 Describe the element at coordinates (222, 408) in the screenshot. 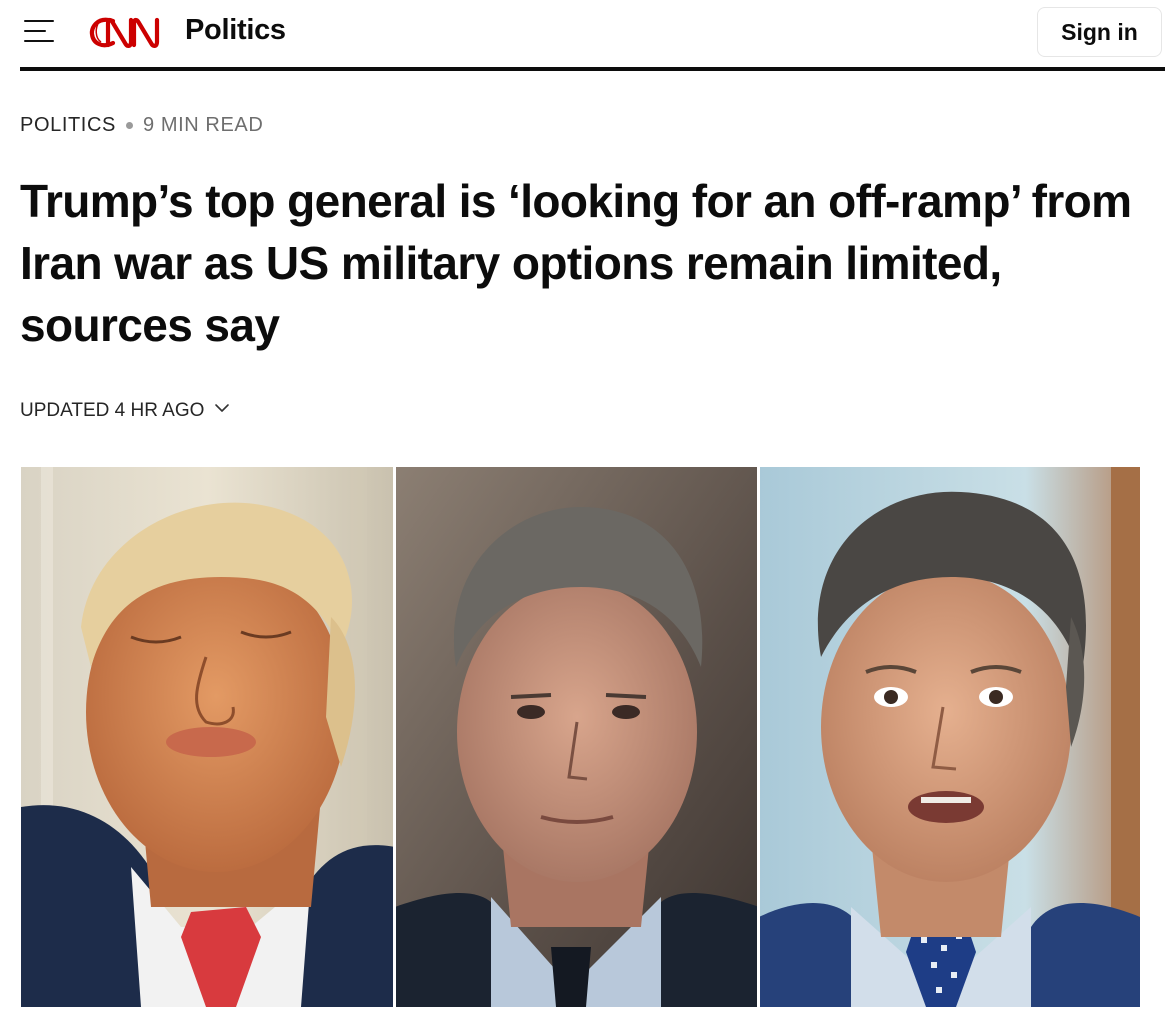

I see `chevron-down-icon` at that location.